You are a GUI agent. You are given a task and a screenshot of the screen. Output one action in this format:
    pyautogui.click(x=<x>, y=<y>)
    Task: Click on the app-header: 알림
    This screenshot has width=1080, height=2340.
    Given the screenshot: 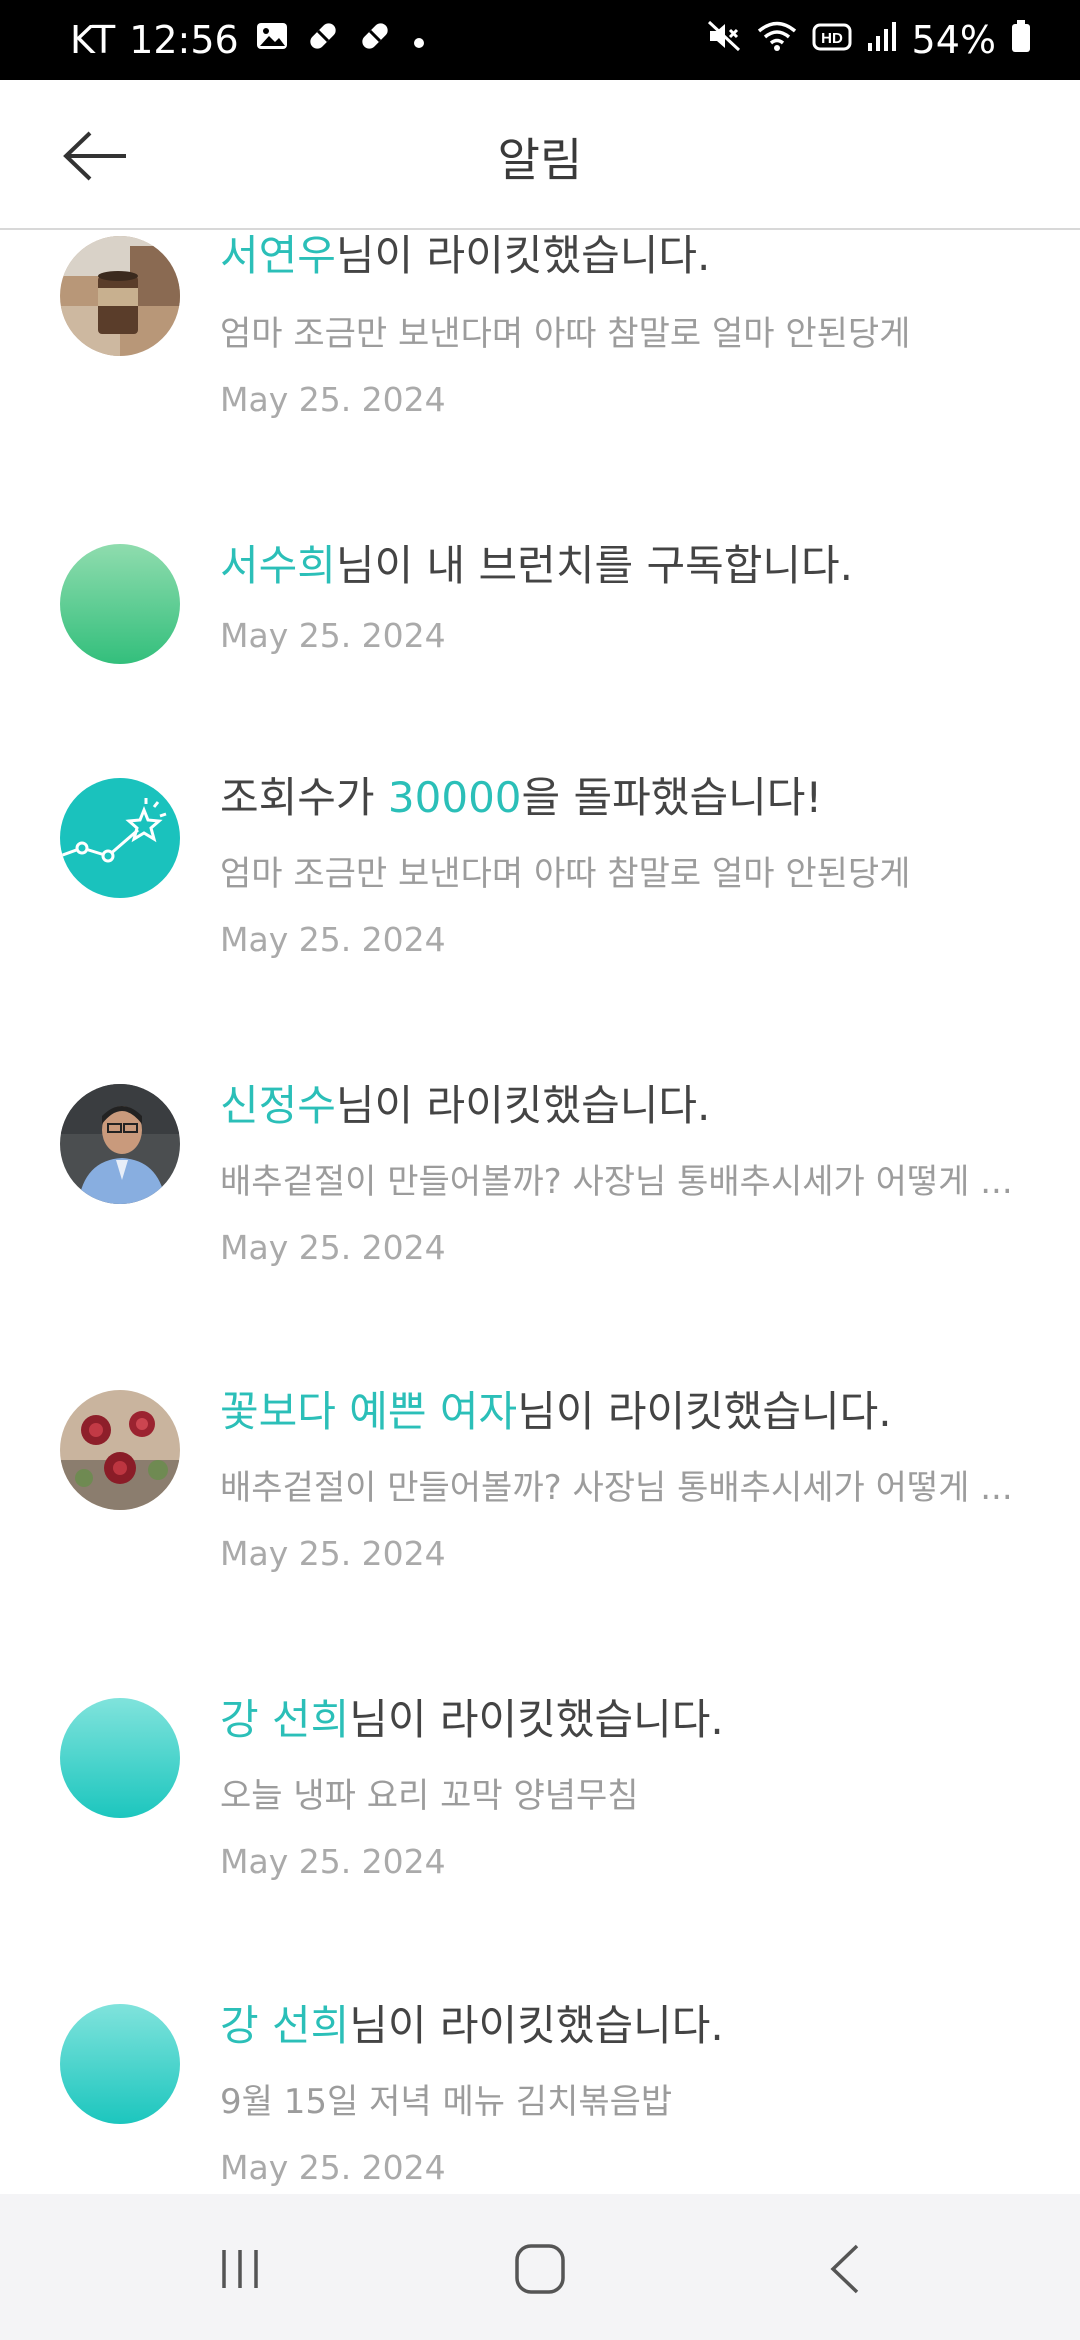 What is the action you would take?
    pyautogui.click(x=540, y=155)
    